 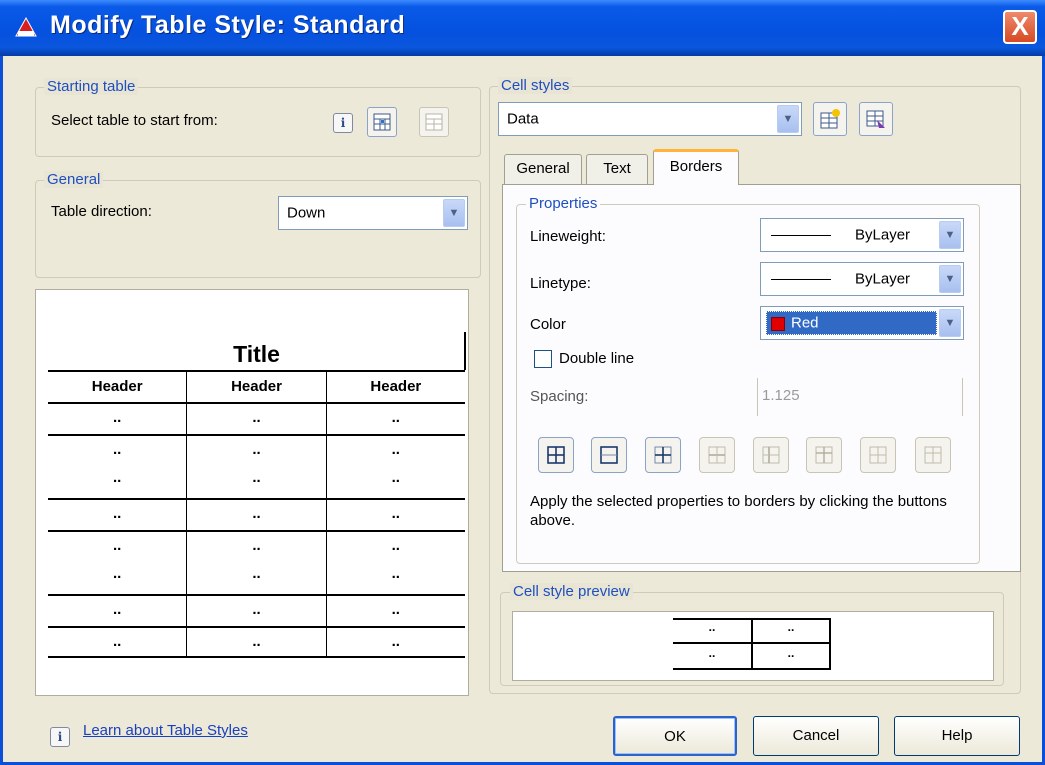 What do you see at coordinates (883, 235) in the screenshot?
I see `lineweight-value: ByLayer` at bounding box center [883, 235].